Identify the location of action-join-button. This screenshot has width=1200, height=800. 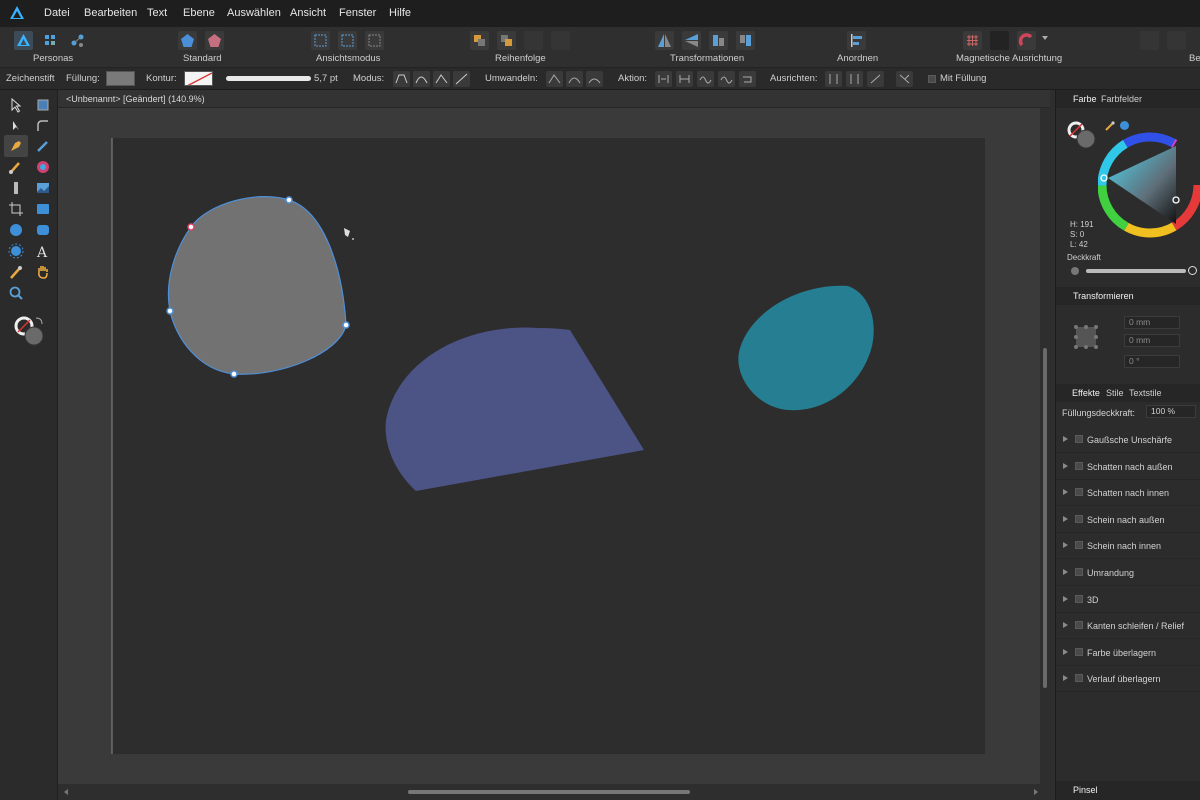
(726, 79).